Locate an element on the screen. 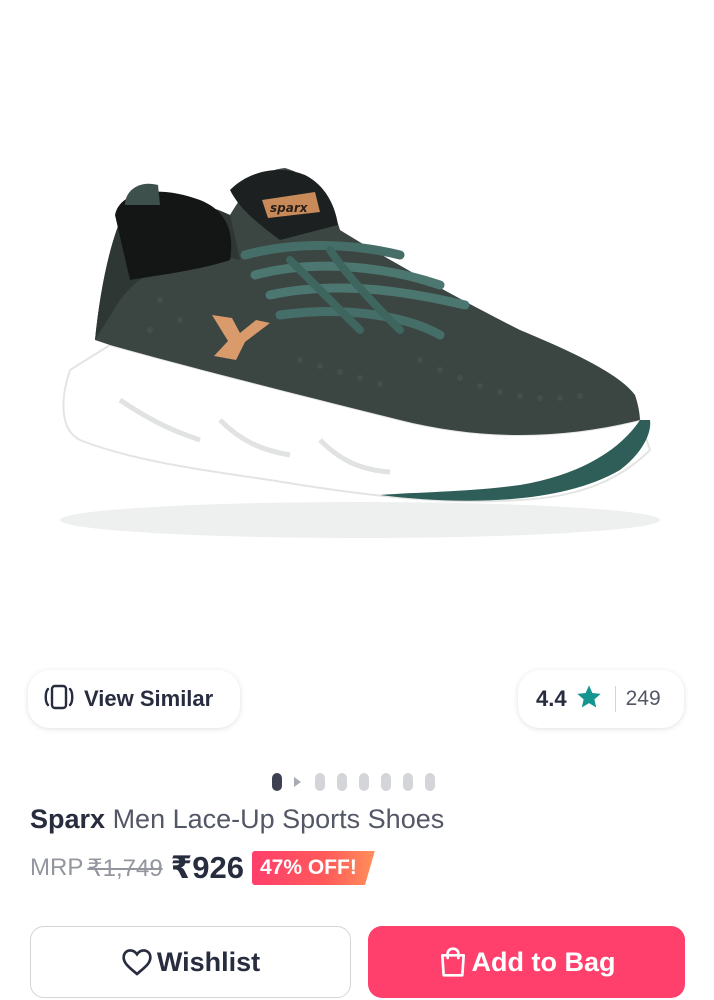 The width and height of the screenshot is (714, 1000). add-to-bag-label: Add to Bag is located at coordinates (543, 961).